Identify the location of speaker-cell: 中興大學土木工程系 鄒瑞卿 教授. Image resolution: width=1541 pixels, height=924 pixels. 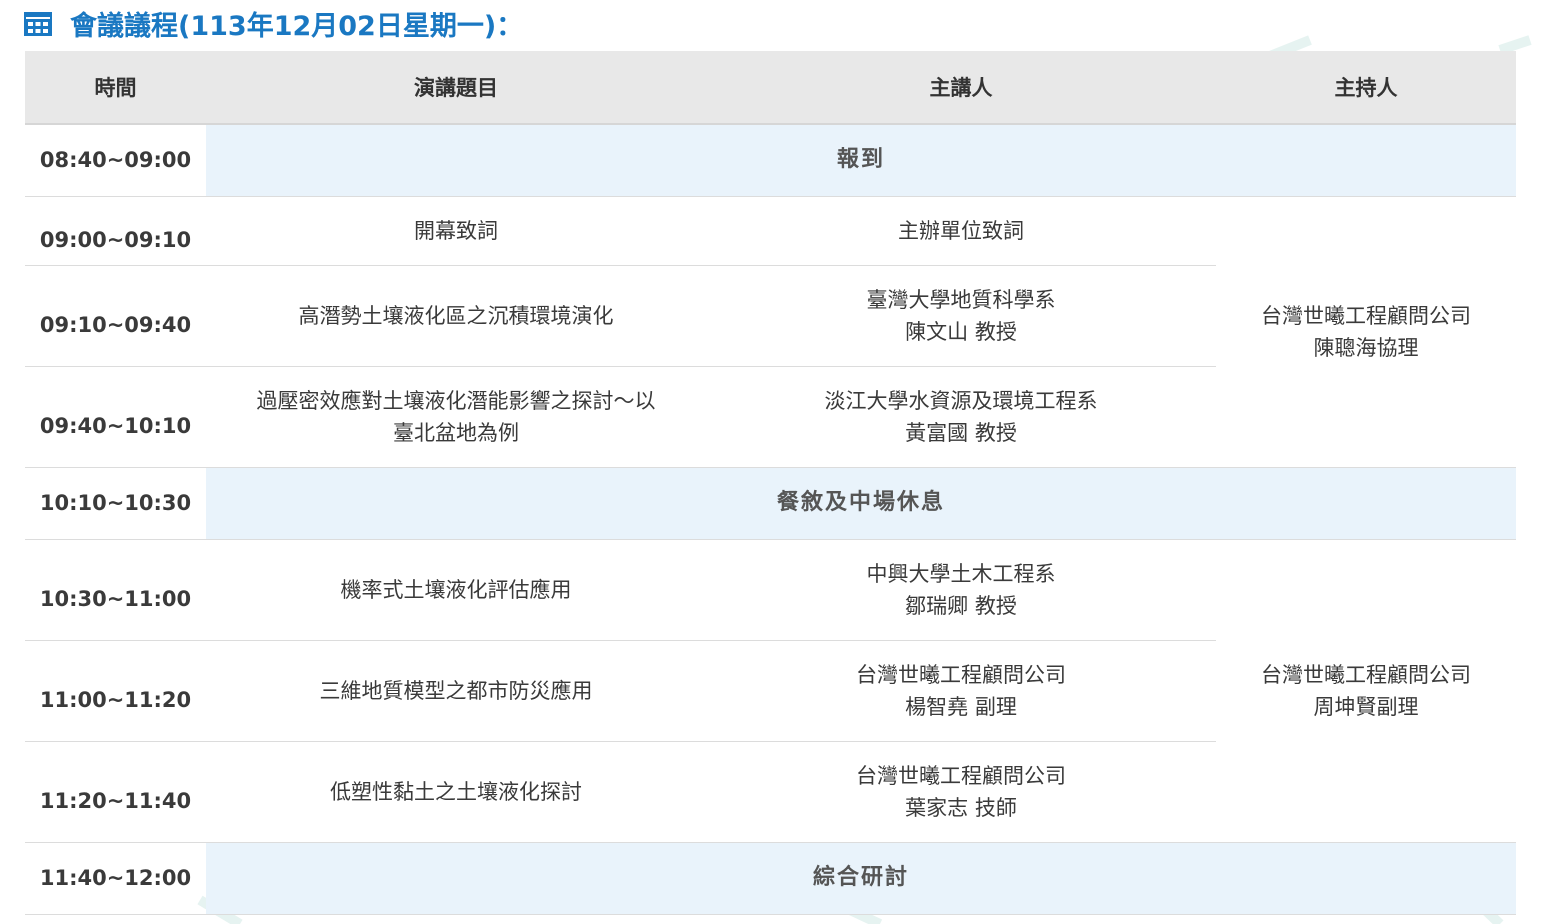
(961, 590).